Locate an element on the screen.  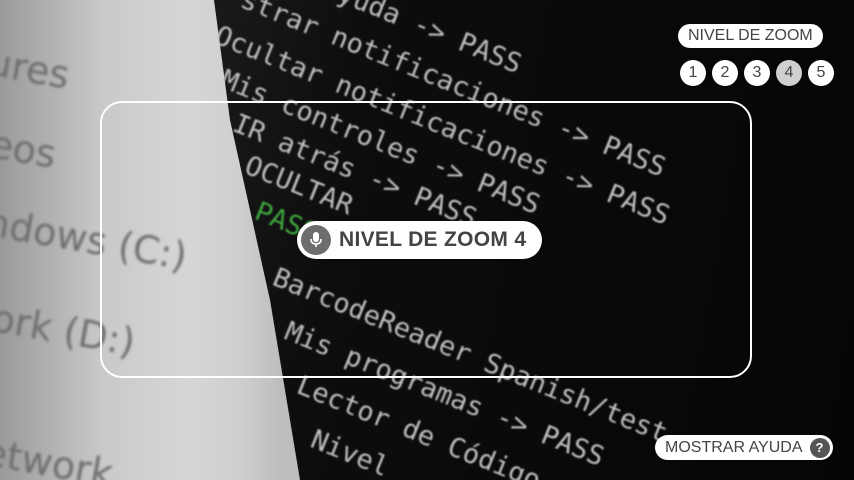
zoom-status-label: NIVEL DE ZOOM 4 is located at coordinates (433, 239).